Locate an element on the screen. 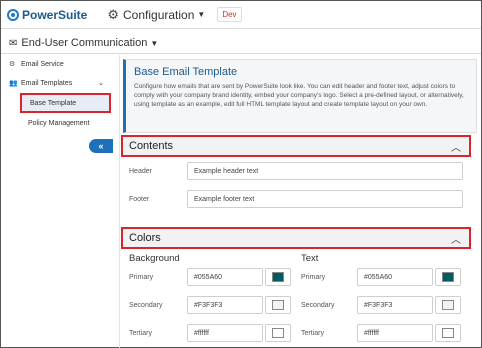 The height and width of the screenshot is (348, 482). bg-secondary-color-picker is located at coordinates (278, 305).